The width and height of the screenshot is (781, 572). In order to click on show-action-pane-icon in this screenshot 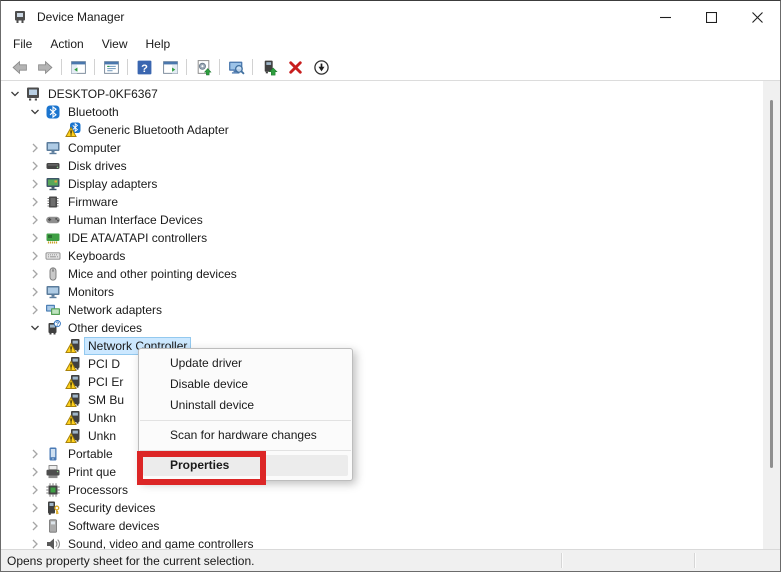, I will do `click(170, 67)`.